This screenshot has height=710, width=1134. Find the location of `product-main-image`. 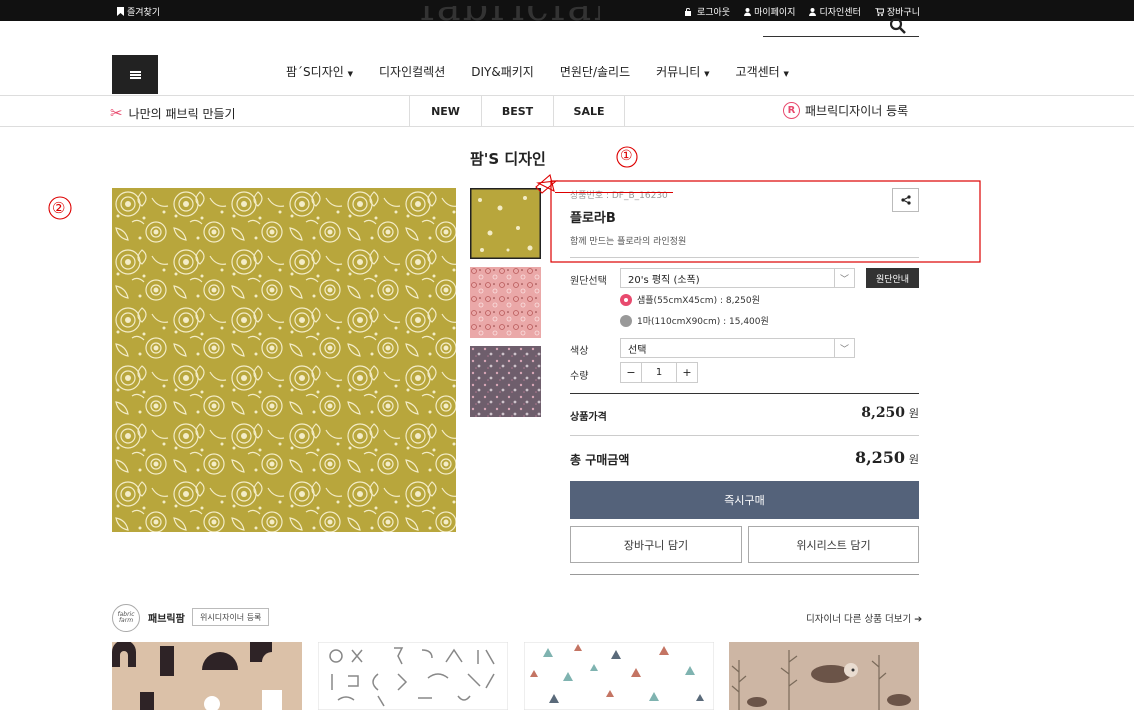

product-main-image is located at coordinates (284, 360).